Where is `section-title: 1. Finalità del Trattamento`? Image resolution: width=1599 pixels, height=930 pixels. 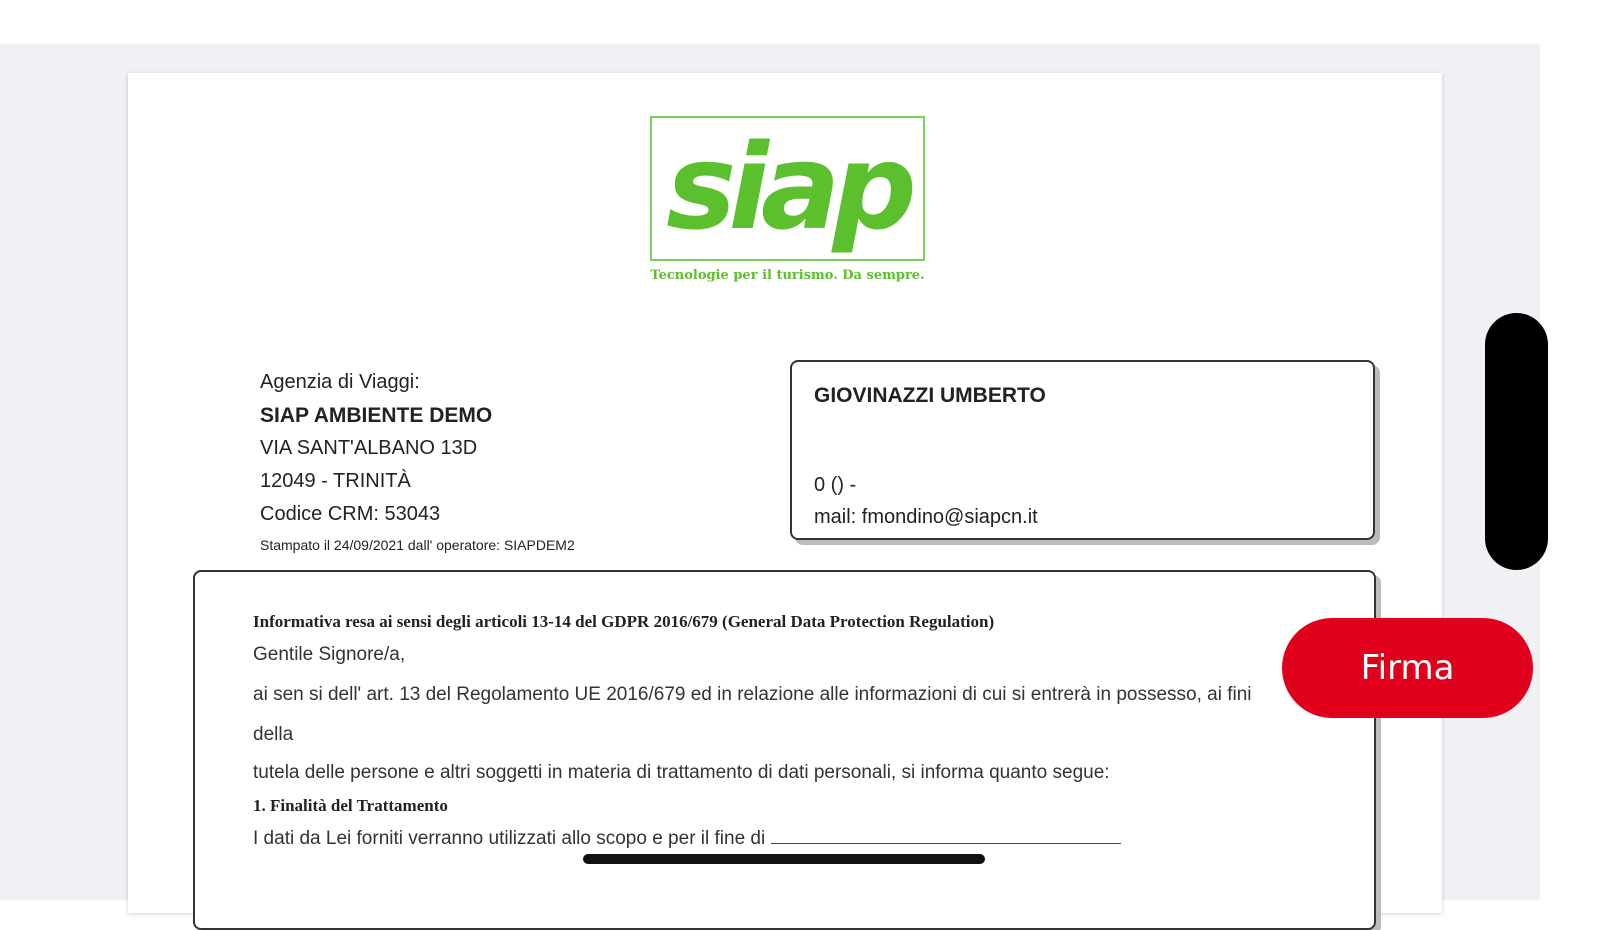
section-title: 1. Finalità del Trattamento is located at coordinates (350, 805).